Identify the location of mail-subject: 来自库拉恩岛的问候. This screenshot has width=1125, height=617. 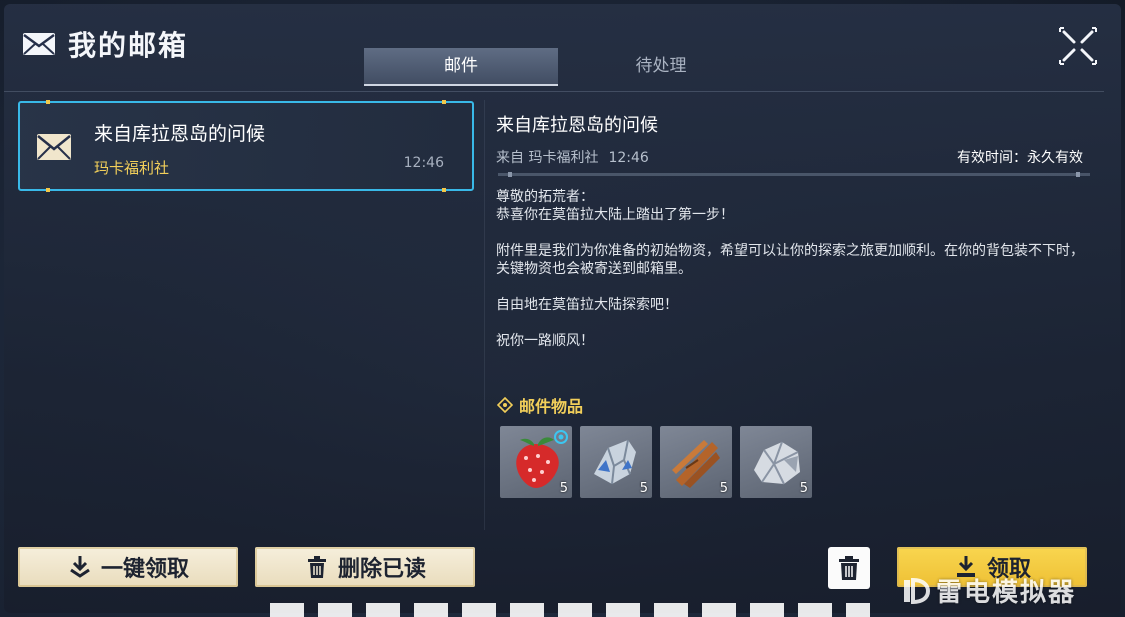
(180, 134).